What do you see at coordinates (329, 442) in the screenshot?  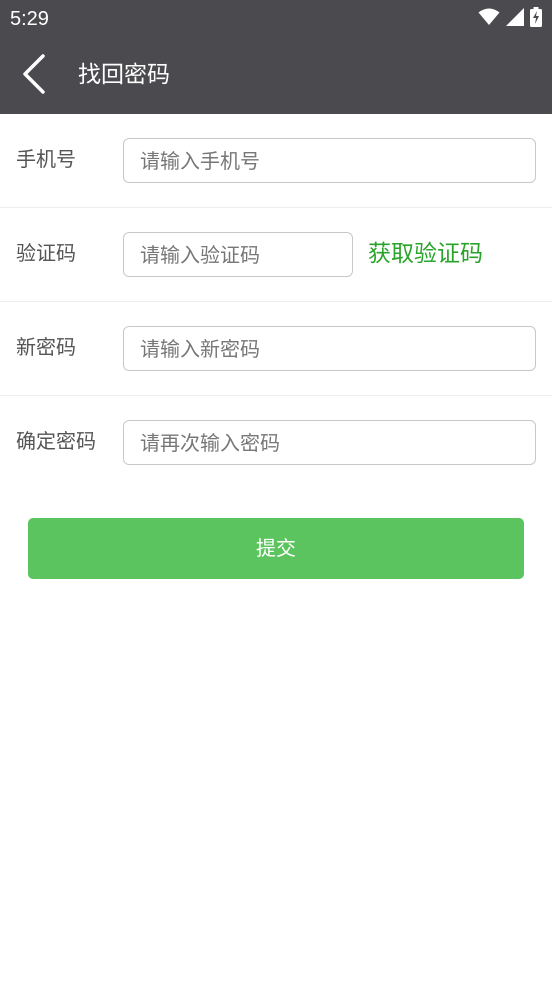 I see `confirm-password-input` at bounding box center [329, 442].